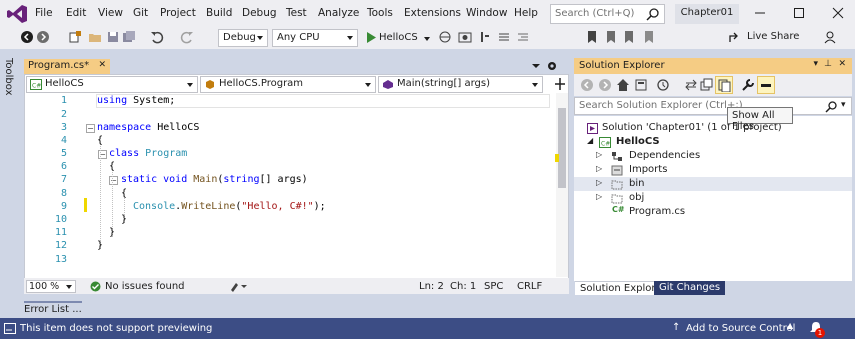 The height and width of the screenshot is (339, 855). Describe the element at coordinates (838, 13) in the screenshot. I see `close-window-icon` at that location.